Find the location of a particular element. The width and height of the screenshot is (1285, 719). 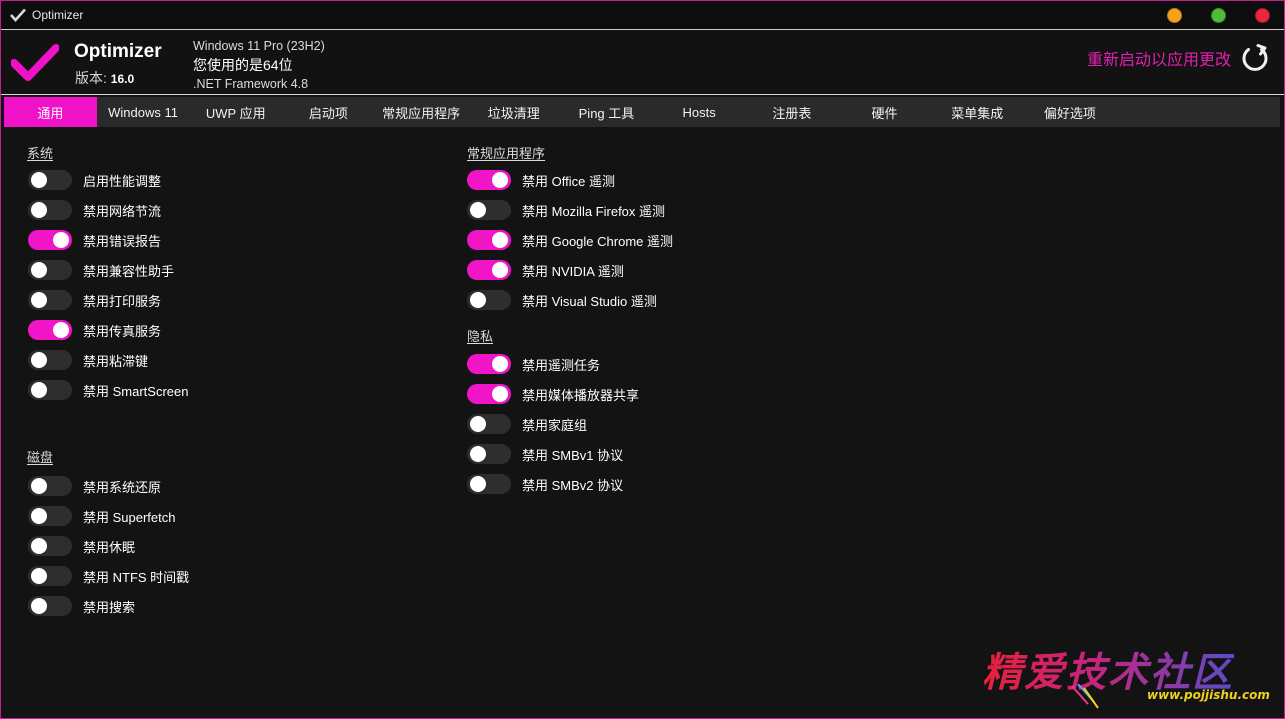

toggle-row-apps-0: 禁用 Office 遥测 is located at coordinates (541, 180).